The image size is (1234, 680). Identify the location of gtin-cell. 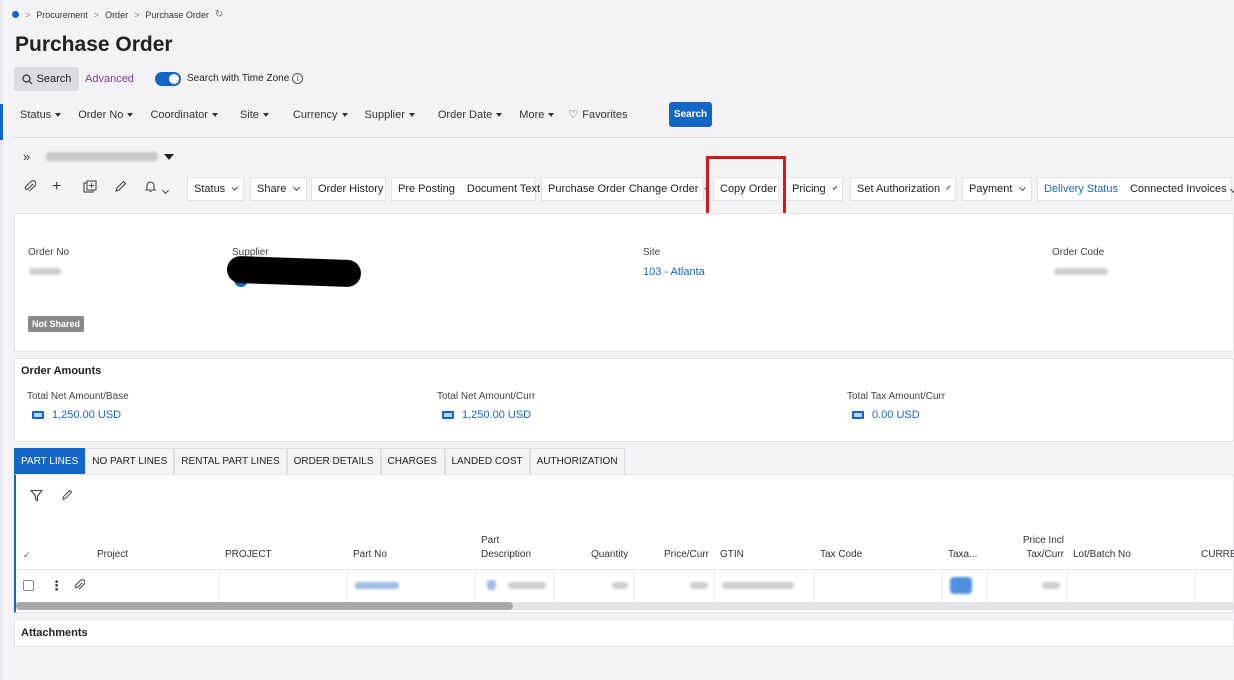
(758, 585).